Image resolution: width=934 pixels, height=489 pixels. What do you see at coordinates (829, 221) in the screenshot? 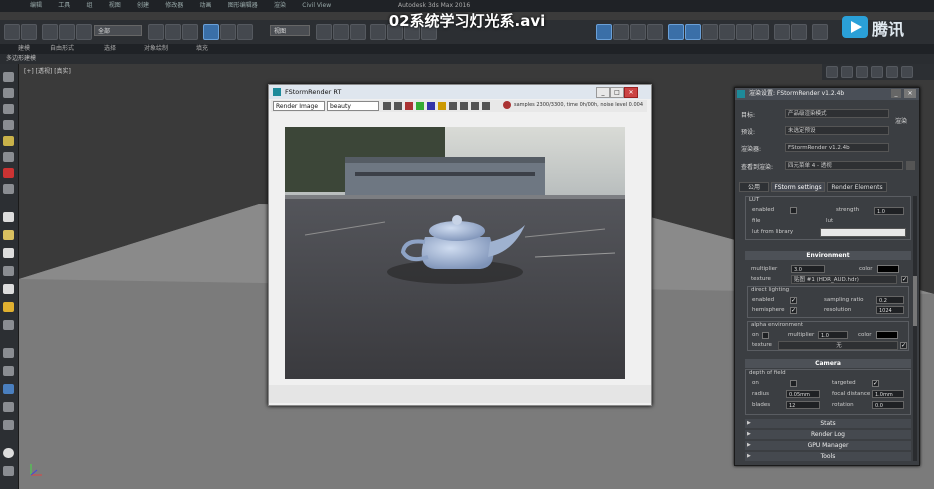
I see `lut-file-value: lut` at bounding box center [829, 221].